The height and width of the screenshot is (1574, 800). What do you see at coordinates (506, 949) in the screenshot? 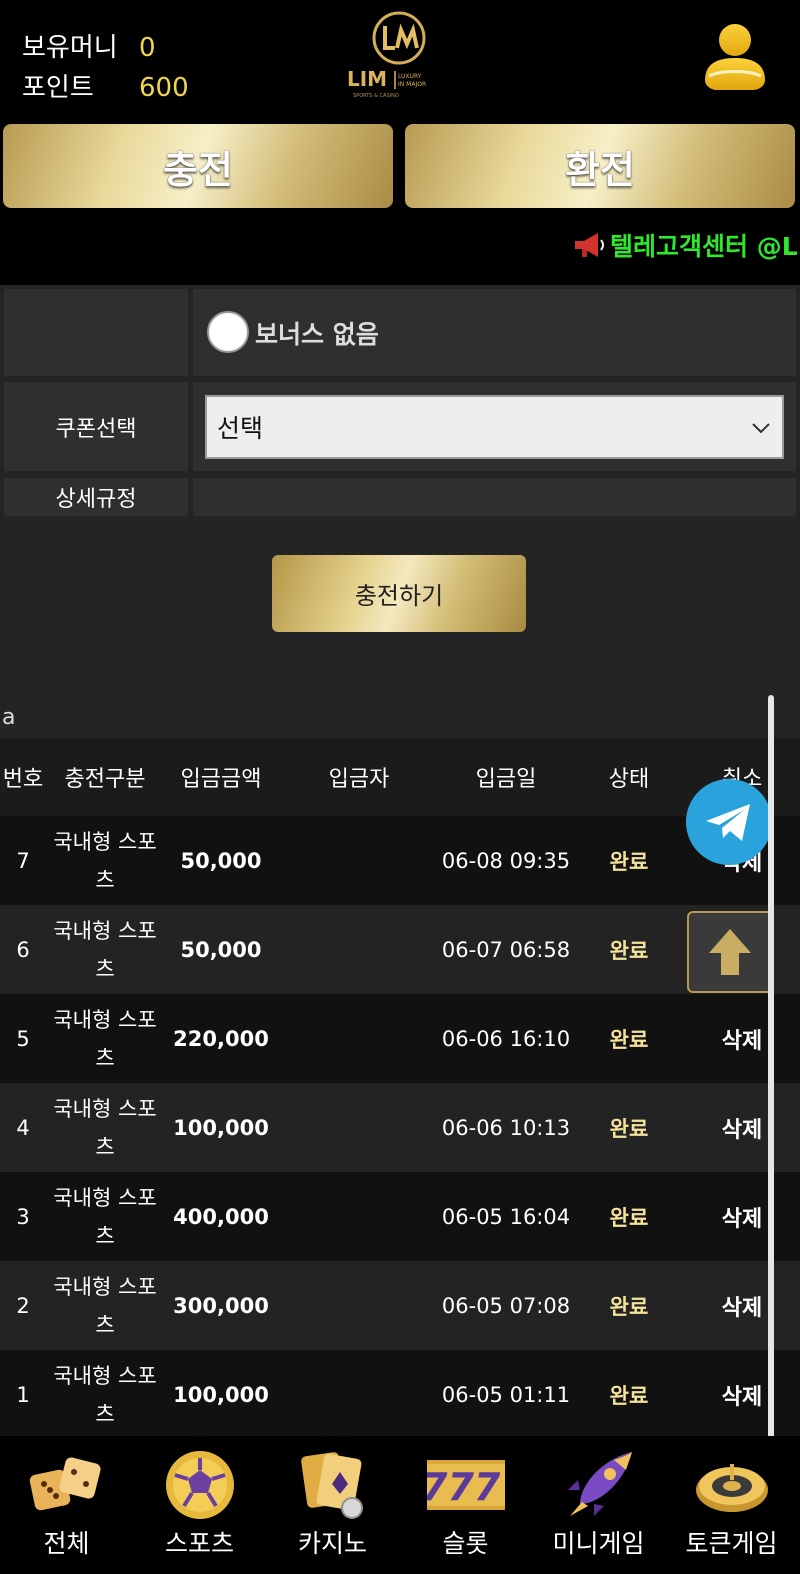
I see `row-date: 06-07 06:58` at bounding box center [506, 949].